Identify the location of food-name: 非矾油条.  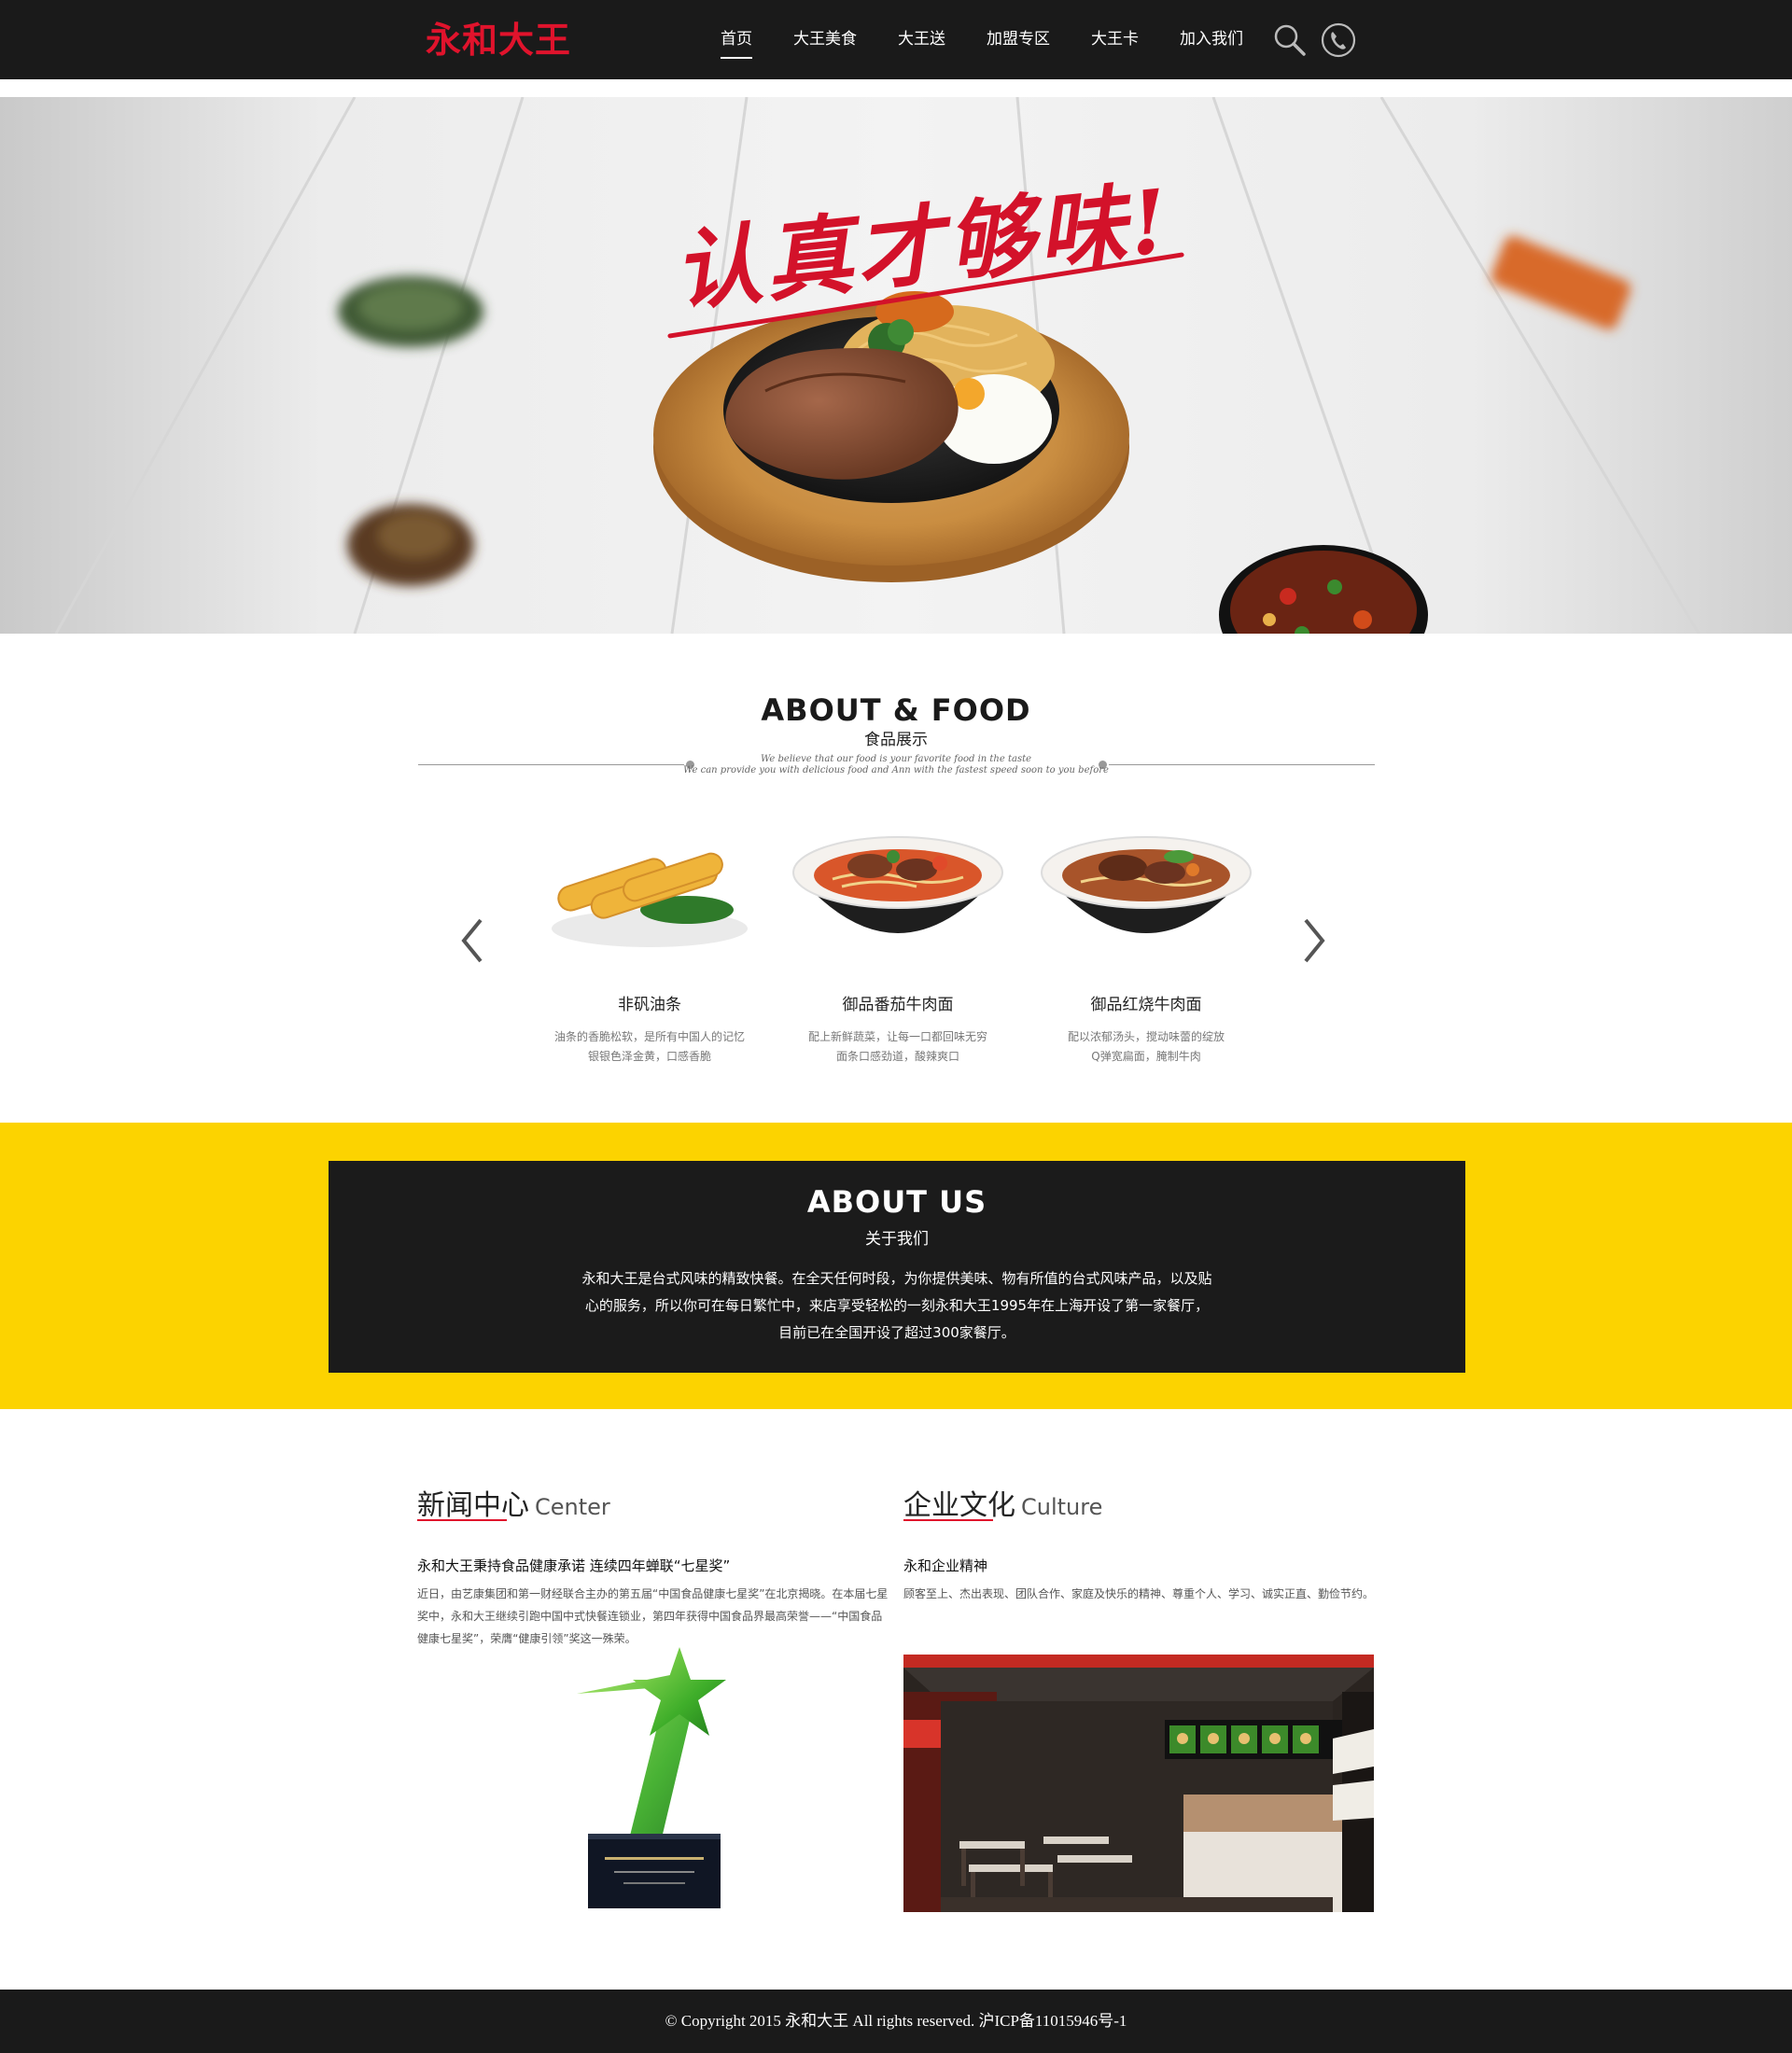
(649, 1005).